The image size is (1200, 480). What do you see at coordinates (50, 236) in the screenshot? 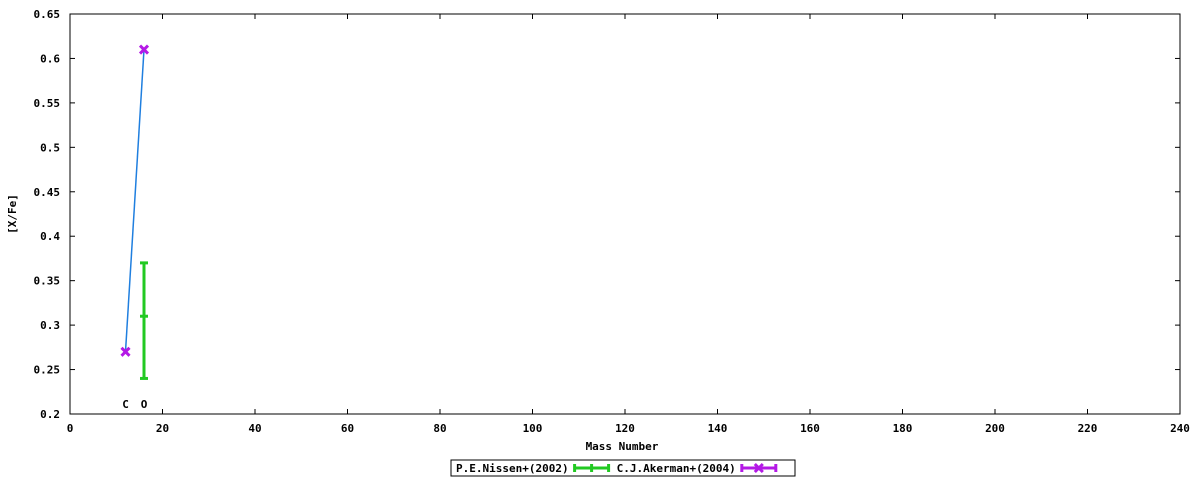
I see `y-tick-label: 0.4` at bounding box center [50, 236].